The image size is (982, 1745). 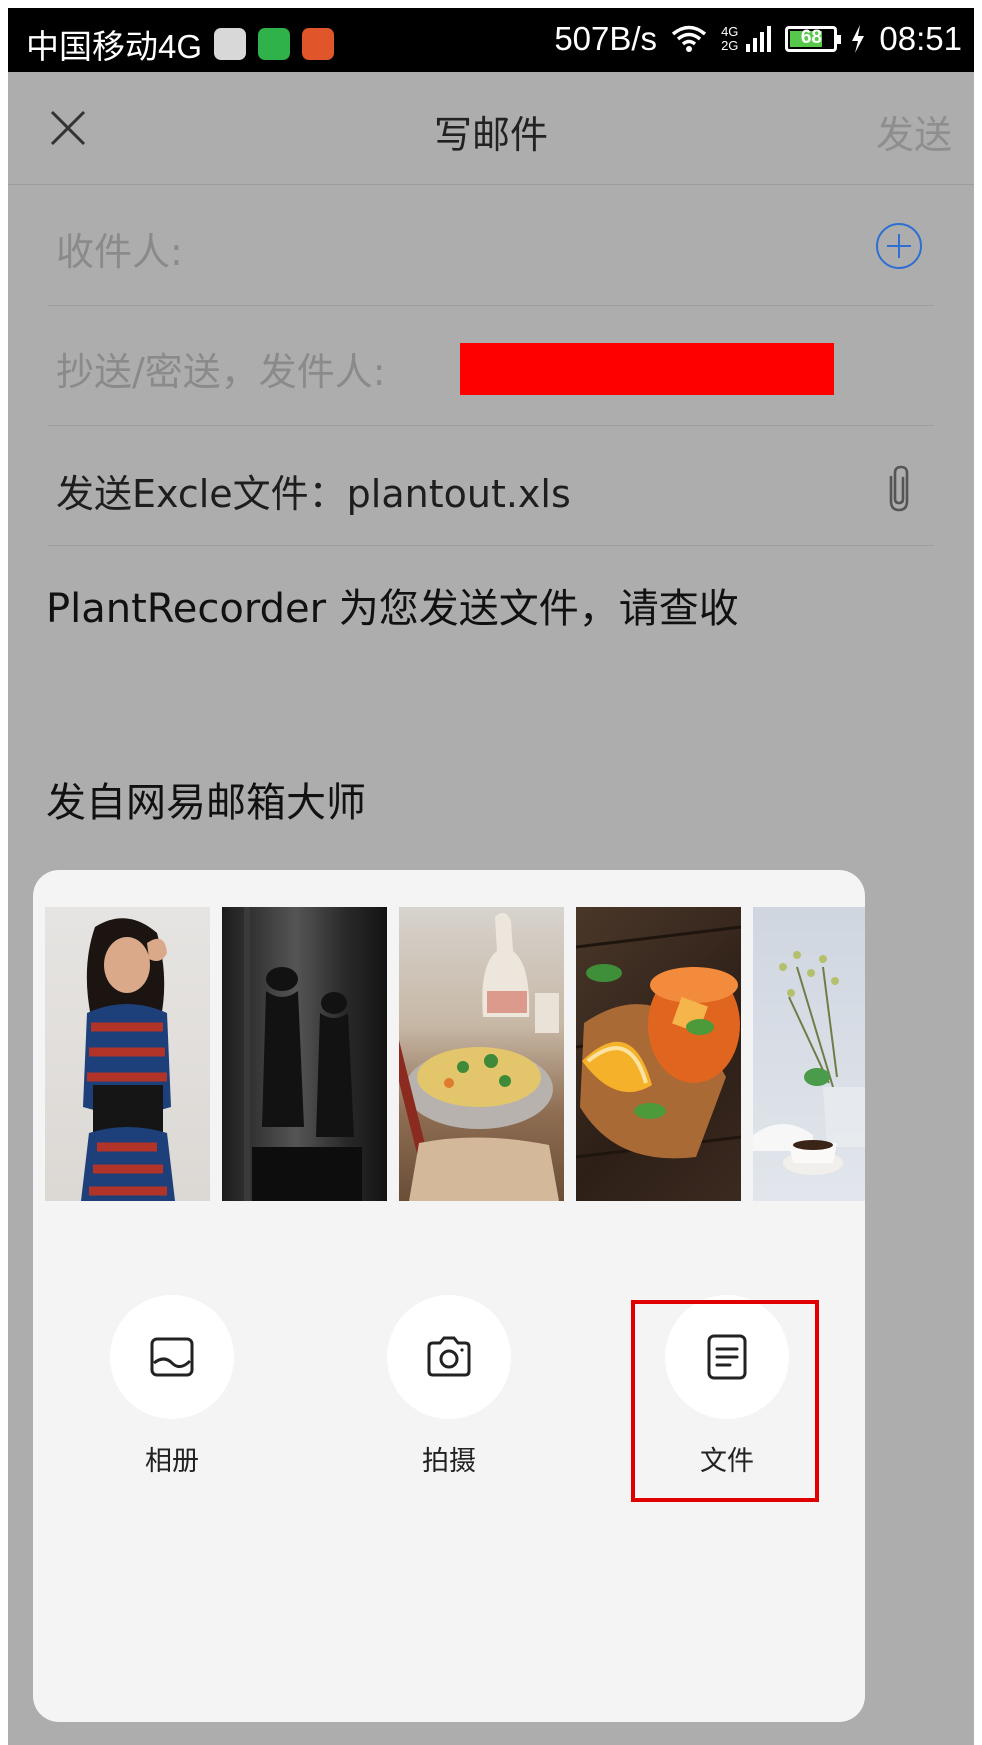 I want to click on battery-level: 68, so click(x=811, y=37).